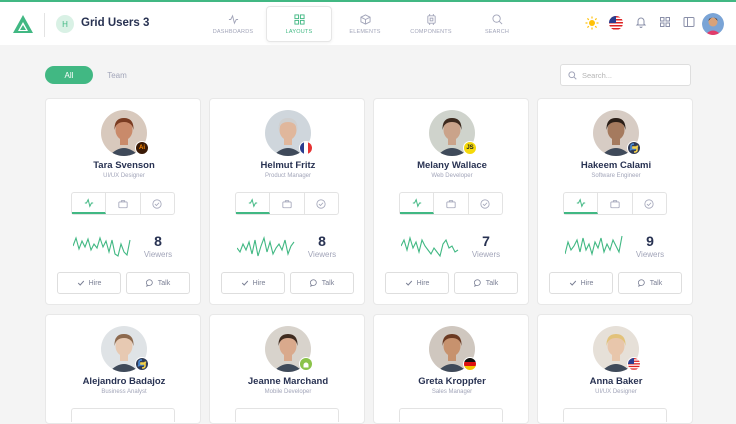  What do you see at coordinates (158, 241) in the screenshot?
I see `viewers-count: 8` at bounding box center [158, 241].